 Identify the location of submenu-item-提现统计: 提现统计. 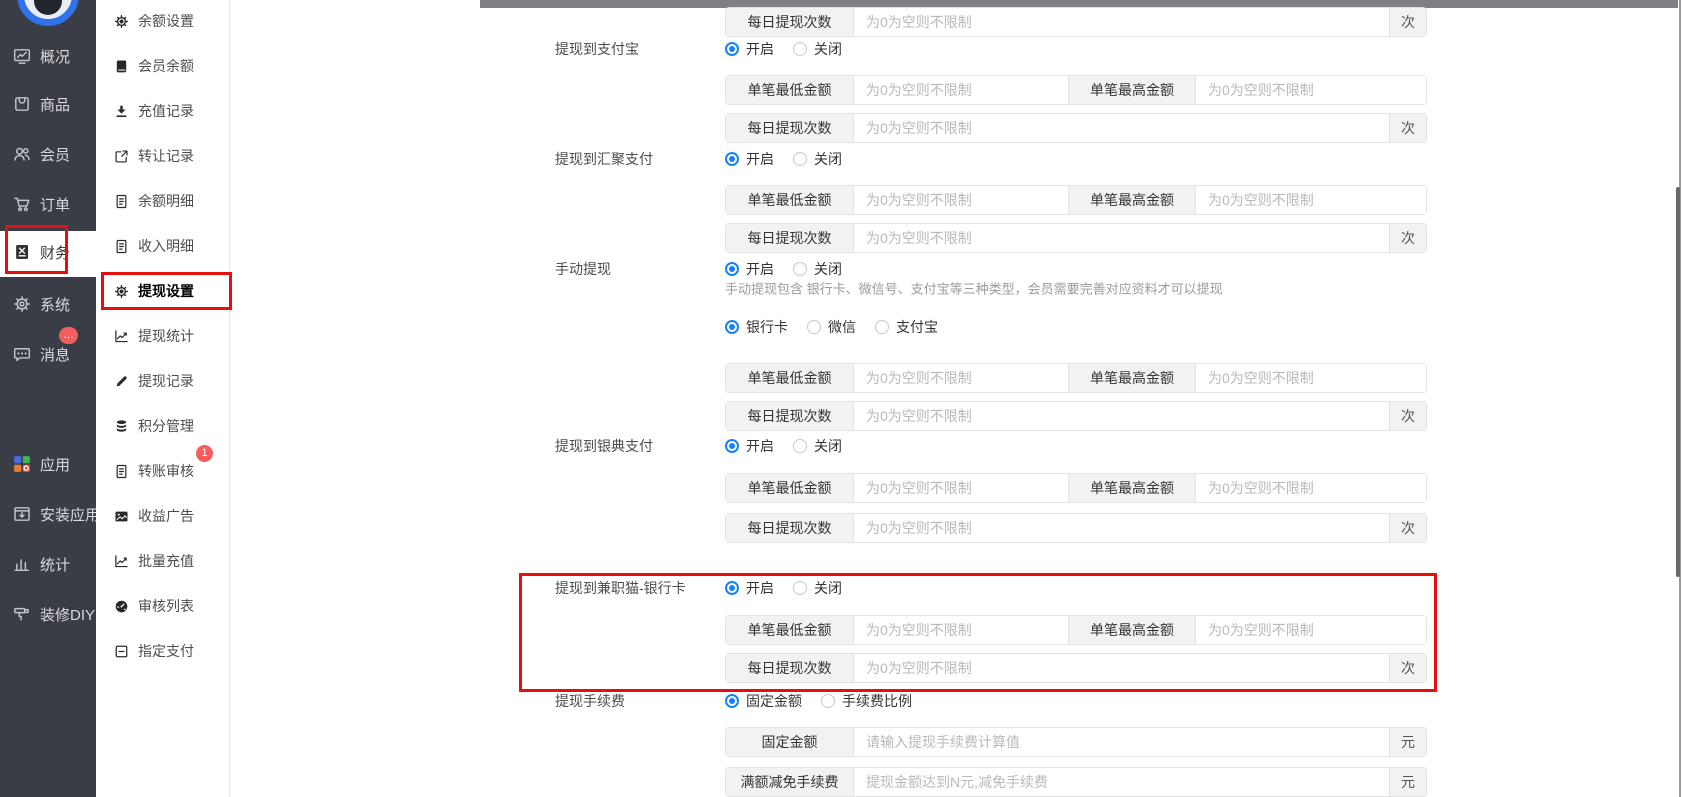
(163, 336).